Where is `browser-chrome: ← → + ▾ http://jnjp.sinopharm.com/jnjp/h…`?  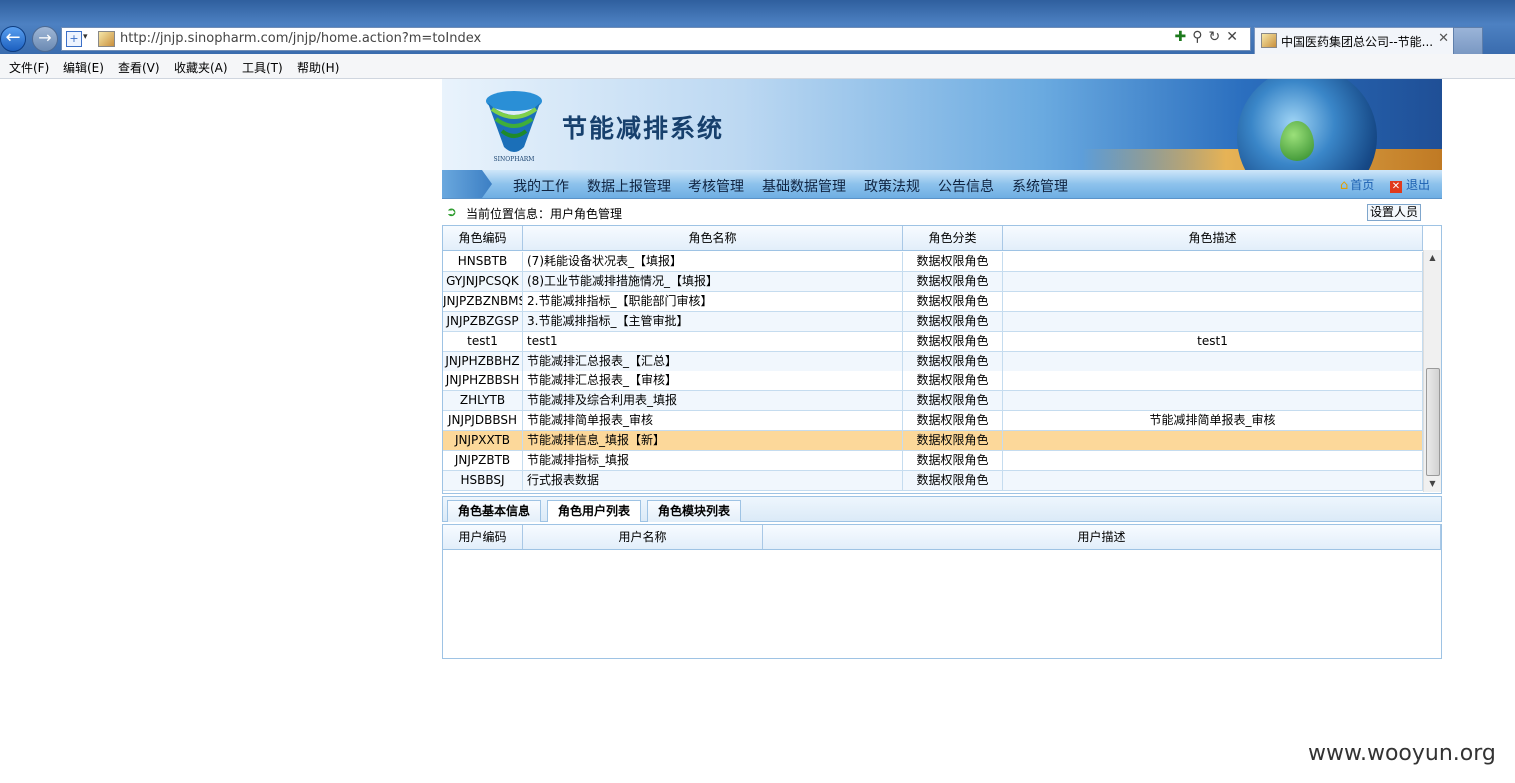
browser-chrome: ← → + ▾ http://jnjp.sinopharm.com/jnjp/h… is located at coordinates (757, 27).